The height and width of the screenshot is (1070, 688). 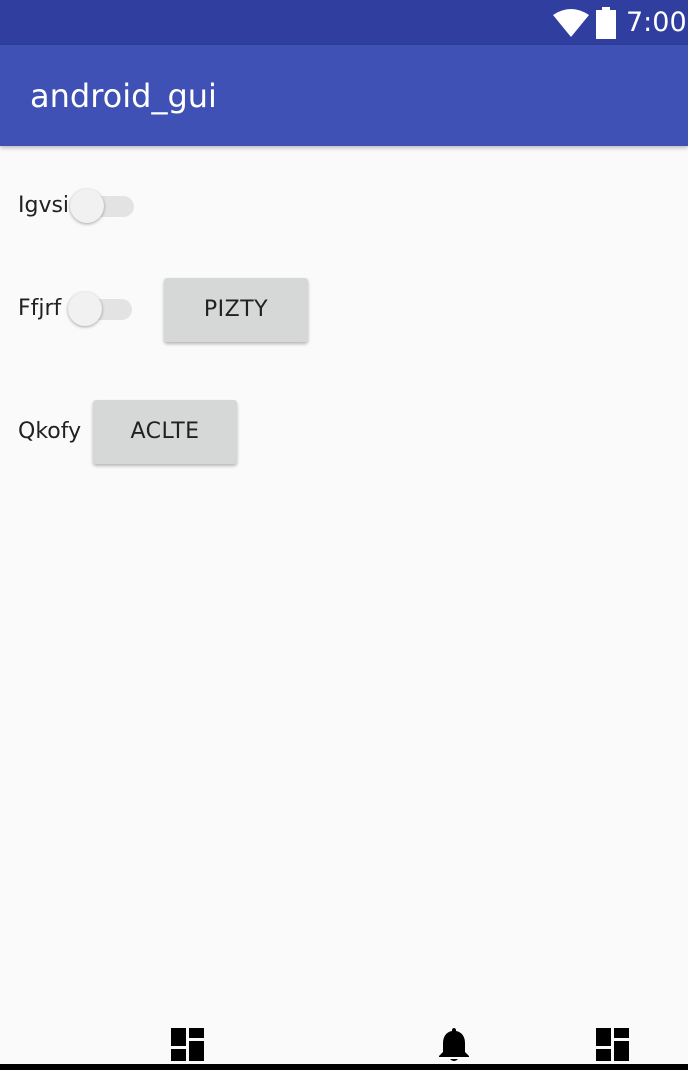 What do you see at coordinates (344, 95) in the screenshot?
I see `app-bar: android_gui` at bounding box center [344, 95].